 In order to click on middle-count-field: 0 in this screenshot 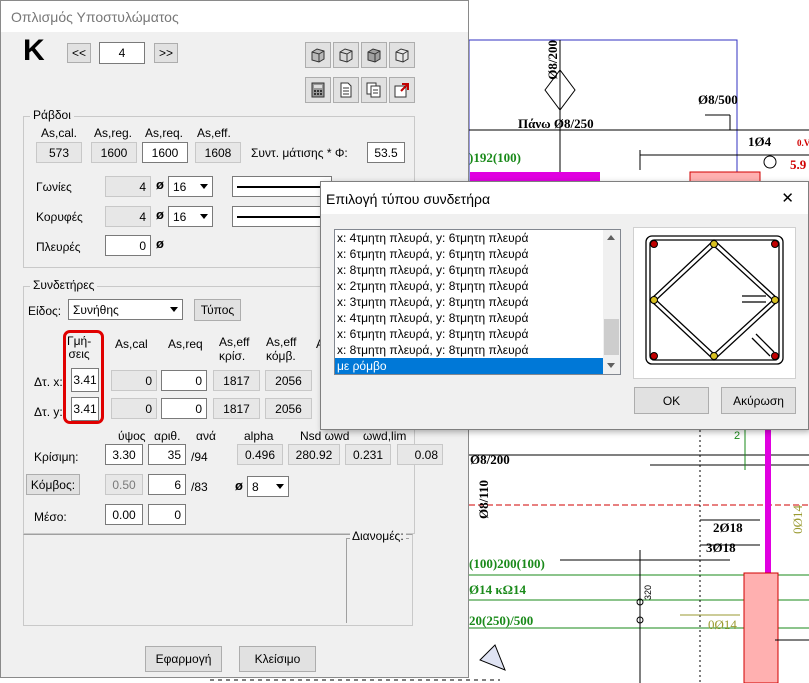, I will do `click(167, 514)`.